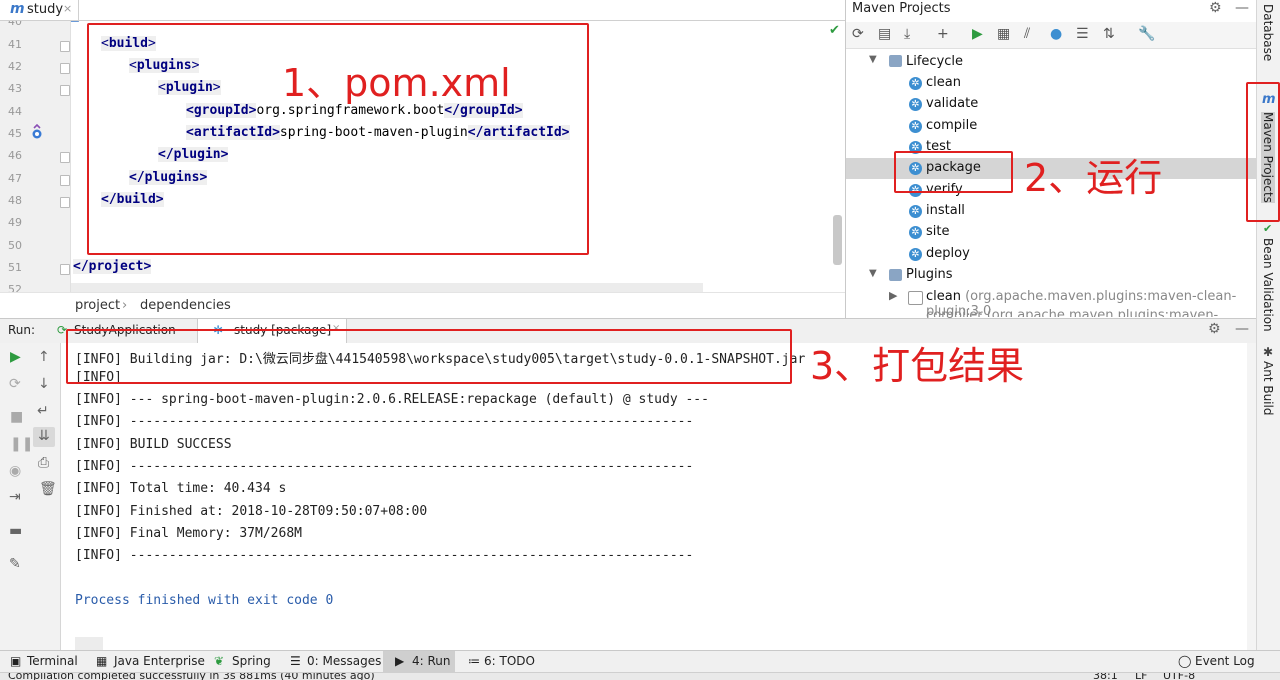  What do you see at coordinates (219, 661) in the screenshot?
I see `spring-icon: ❦` at bounding box center [219, 661].